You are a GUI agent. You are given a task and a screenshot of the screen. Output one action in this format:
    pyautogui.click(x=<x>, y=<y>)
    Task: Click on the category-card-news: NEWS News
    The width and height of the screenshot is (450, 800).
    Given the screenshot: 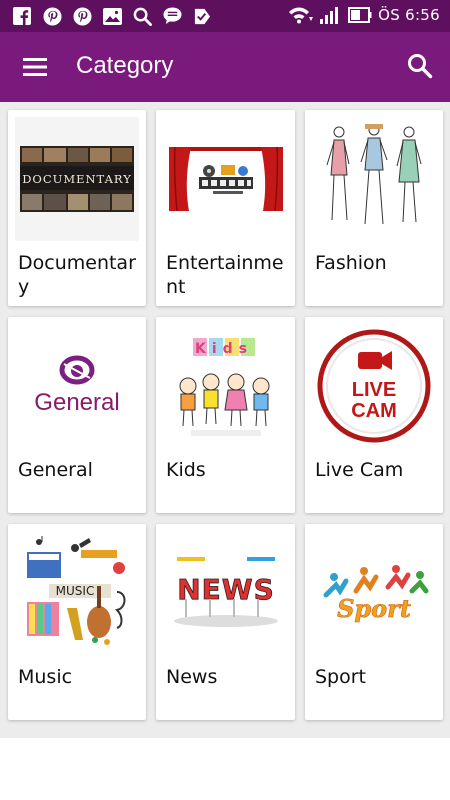 What is the action you would take?
    pyautogui.click(x=225, y=622)
    